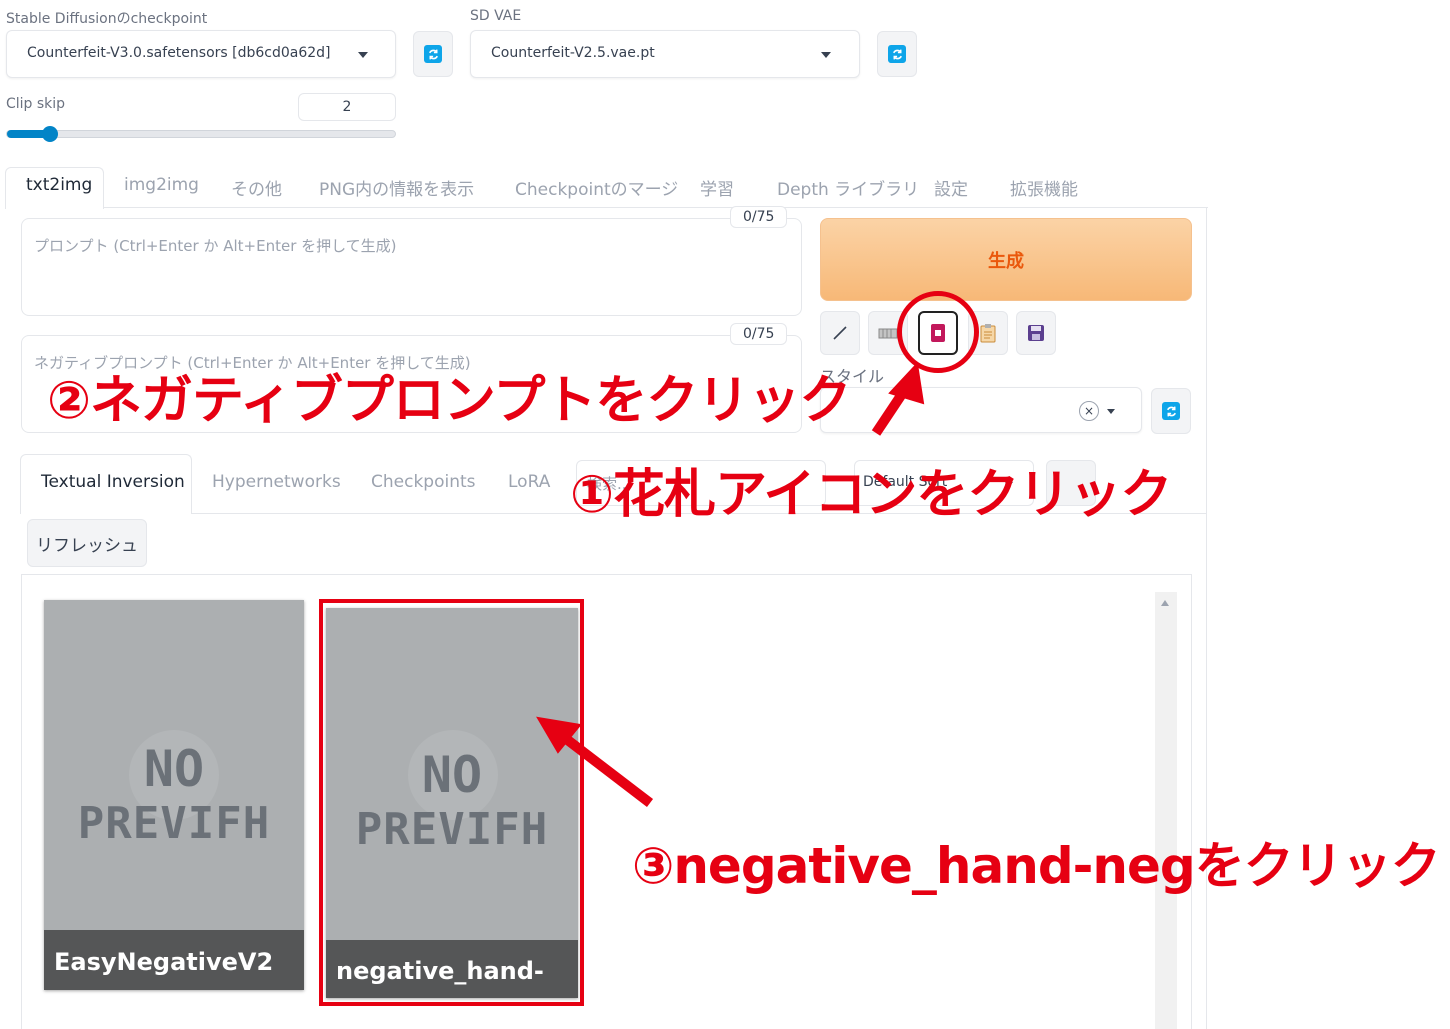 This screenshot has width=1450, height=1029. What do you see at coordinates (871, 495) in the screenshot?
I see `annotation-step1: ①花札アイコンをクリック` at bounding box center [871, 495].